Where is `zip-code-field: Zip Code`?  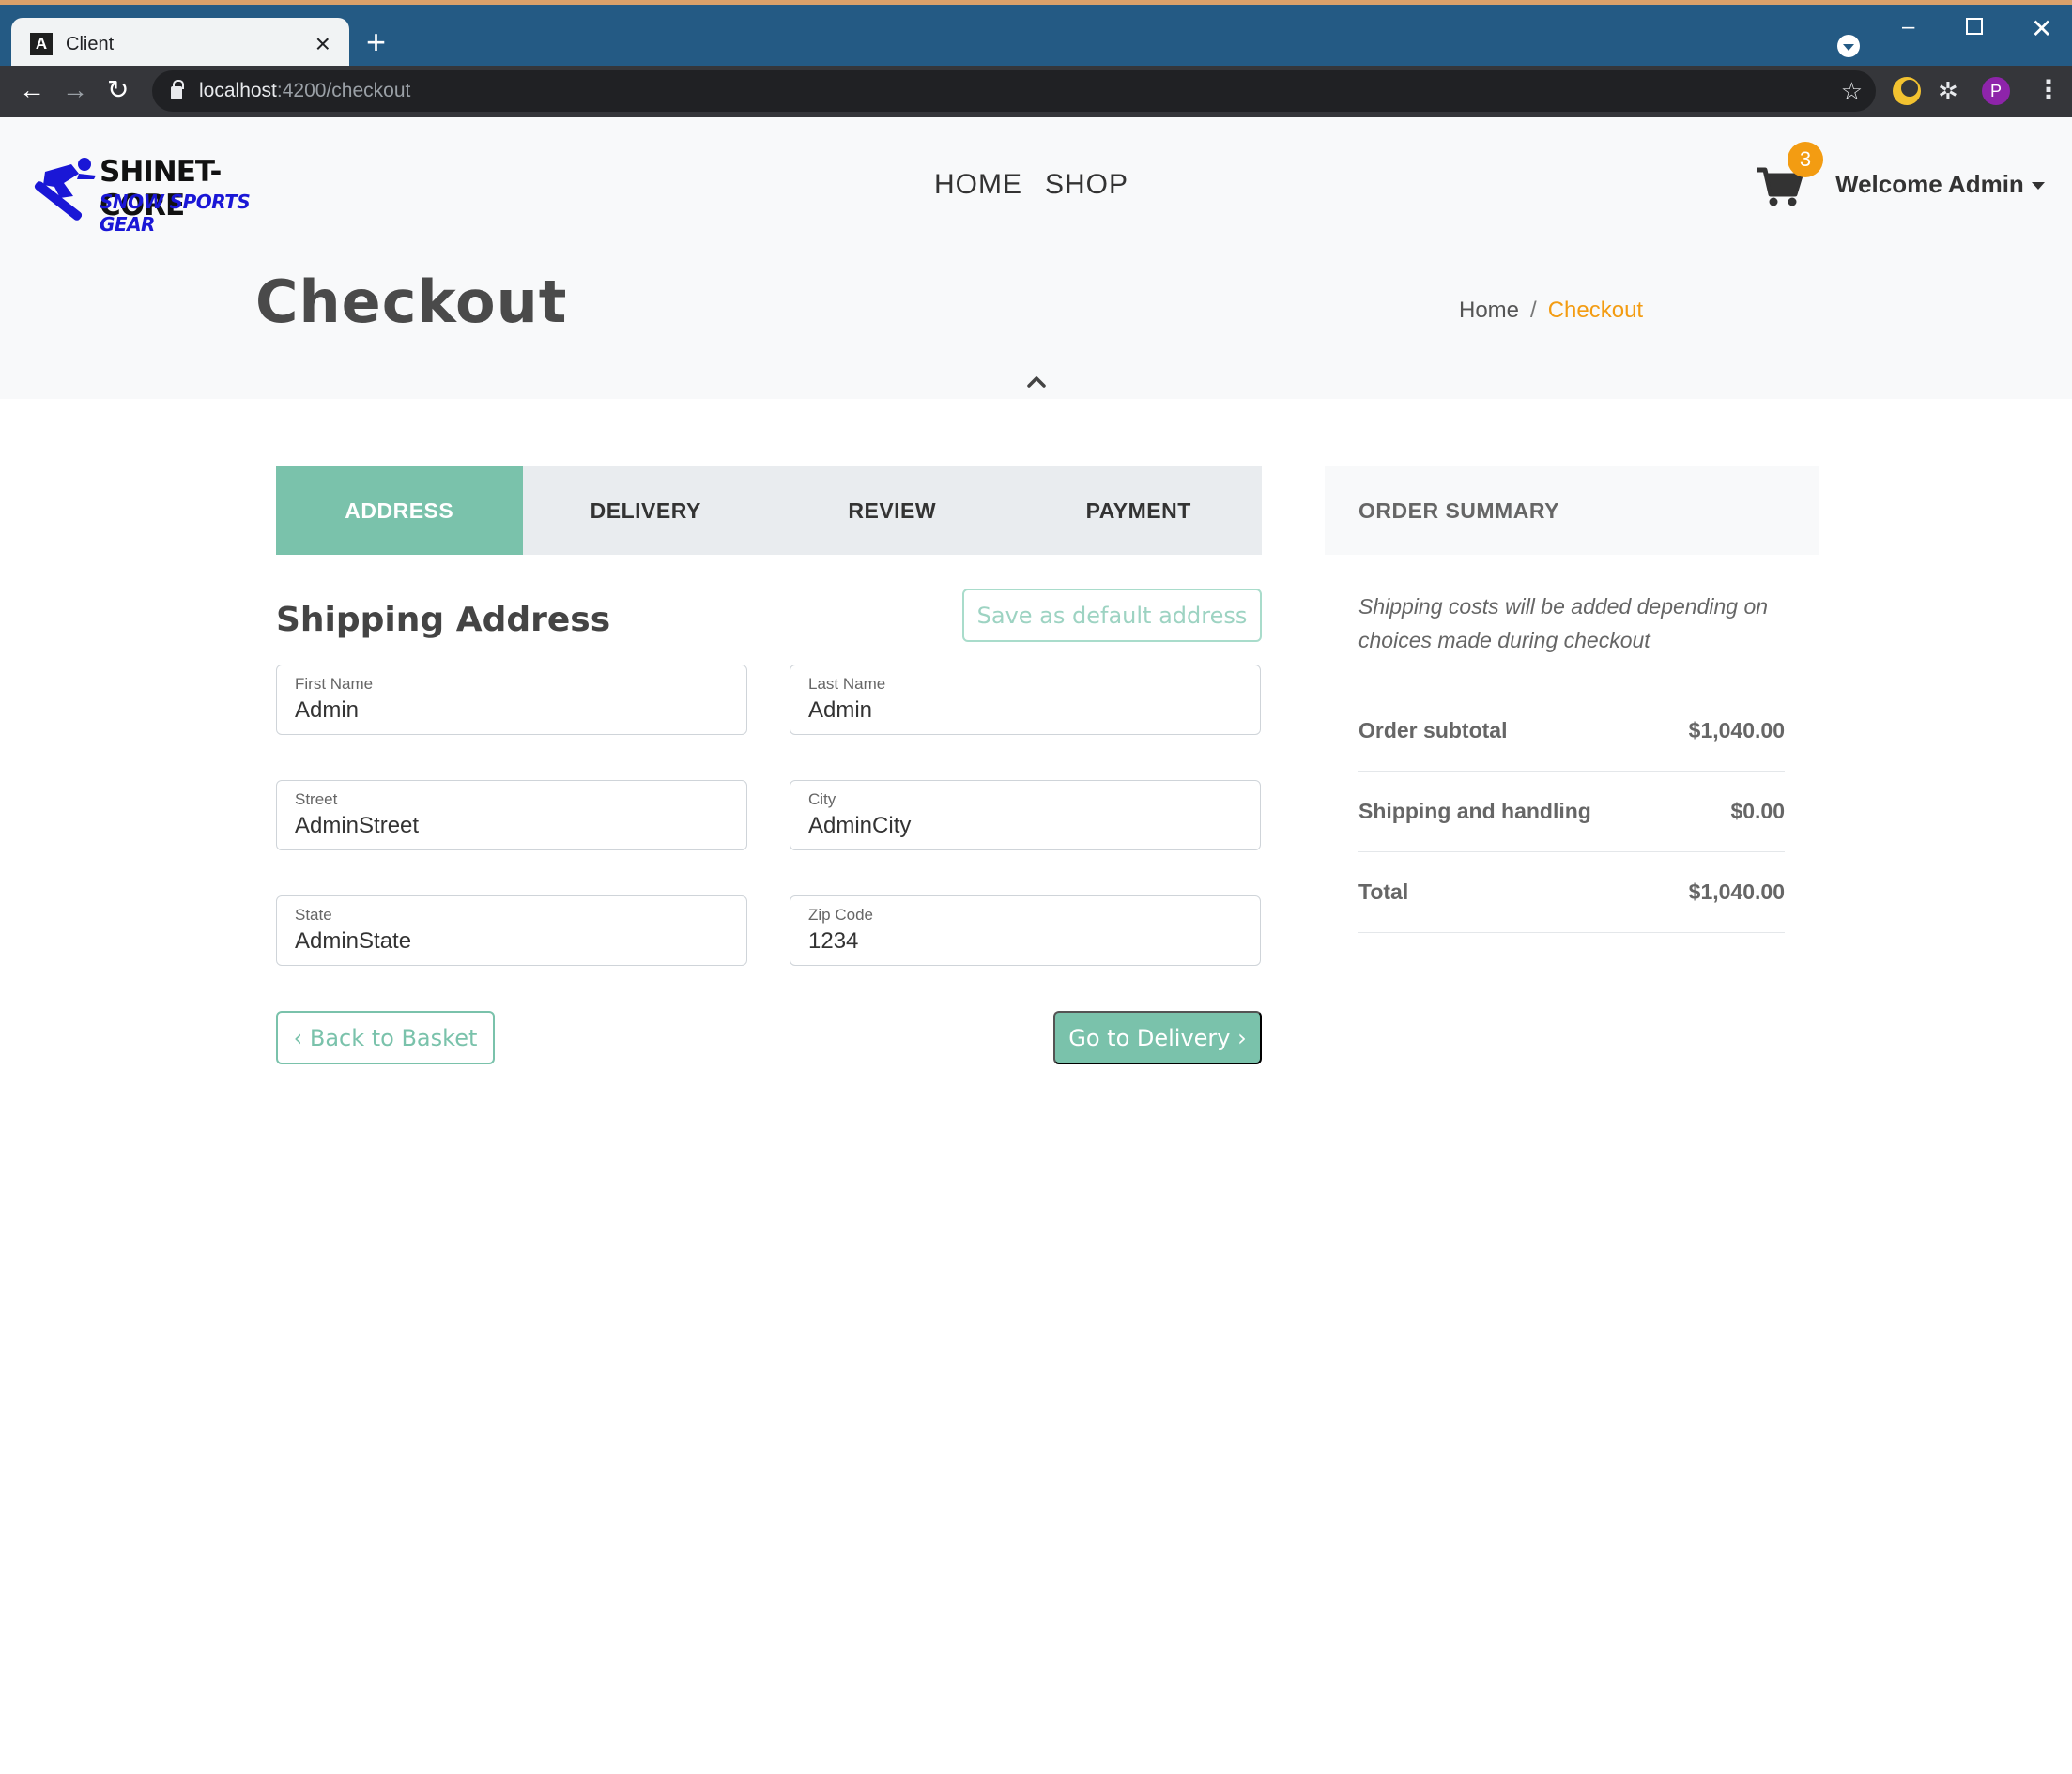
zip-code-field: Zip Code is located at coordinates (1025, 931).